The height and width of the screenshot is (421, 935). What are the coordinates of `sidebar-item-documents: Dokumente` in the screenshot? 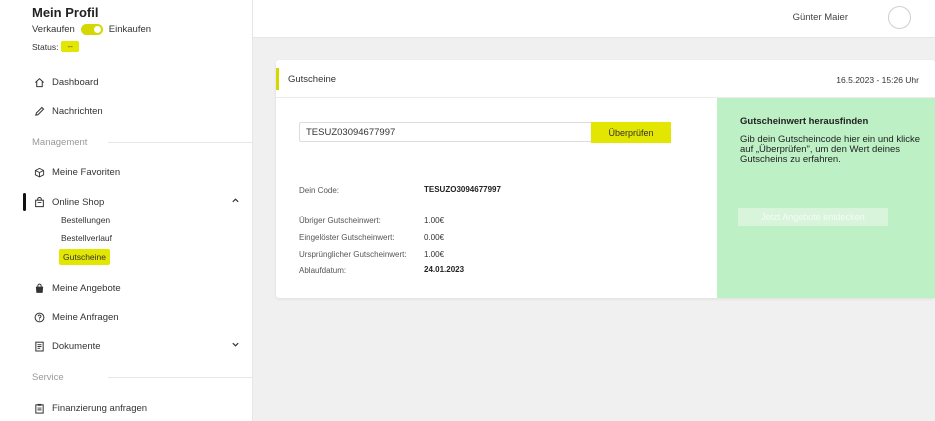 It's located at (138, 346).